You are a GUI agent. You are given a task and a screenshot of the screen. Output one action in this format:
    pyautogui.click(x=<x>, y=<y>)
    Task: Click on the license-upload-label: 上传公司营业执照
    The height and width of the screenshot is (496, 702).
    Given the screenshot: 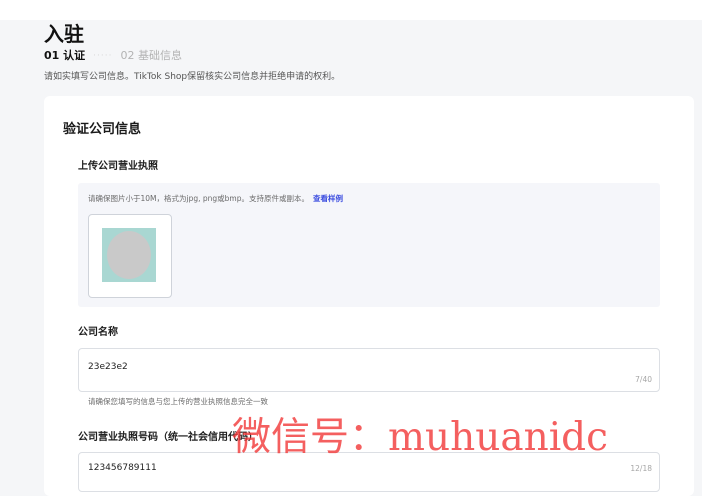 What is the action you would take?
    pyautogui.click(x=118, y=166)
    